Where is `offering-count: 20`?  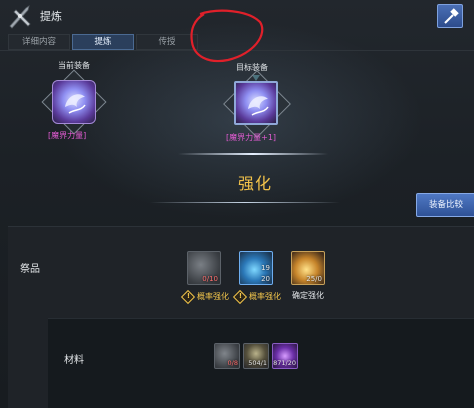 offering-count: 20 is located at coordinates (265, 279).